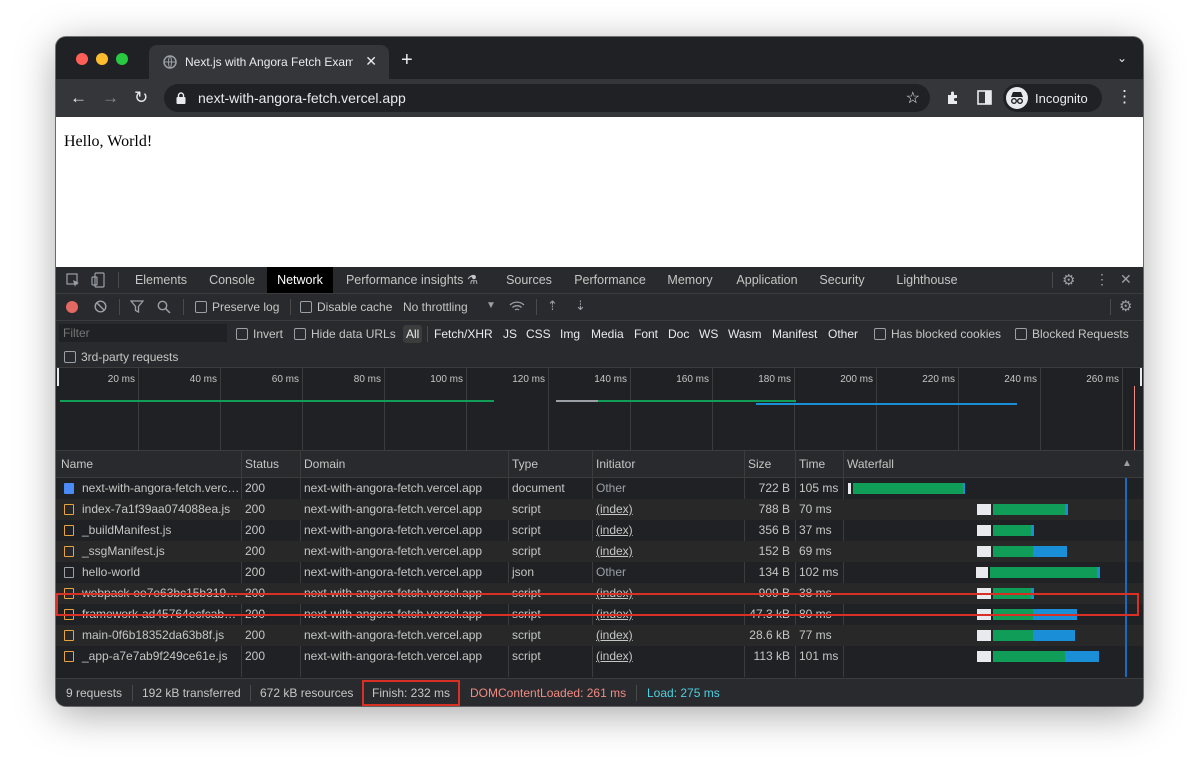  What do you see at coordinates (269, 62) in the screenshot?
I see `browser-tab: Next.js with Angora Fetch Example ✕` at bounding box center [269, 62].